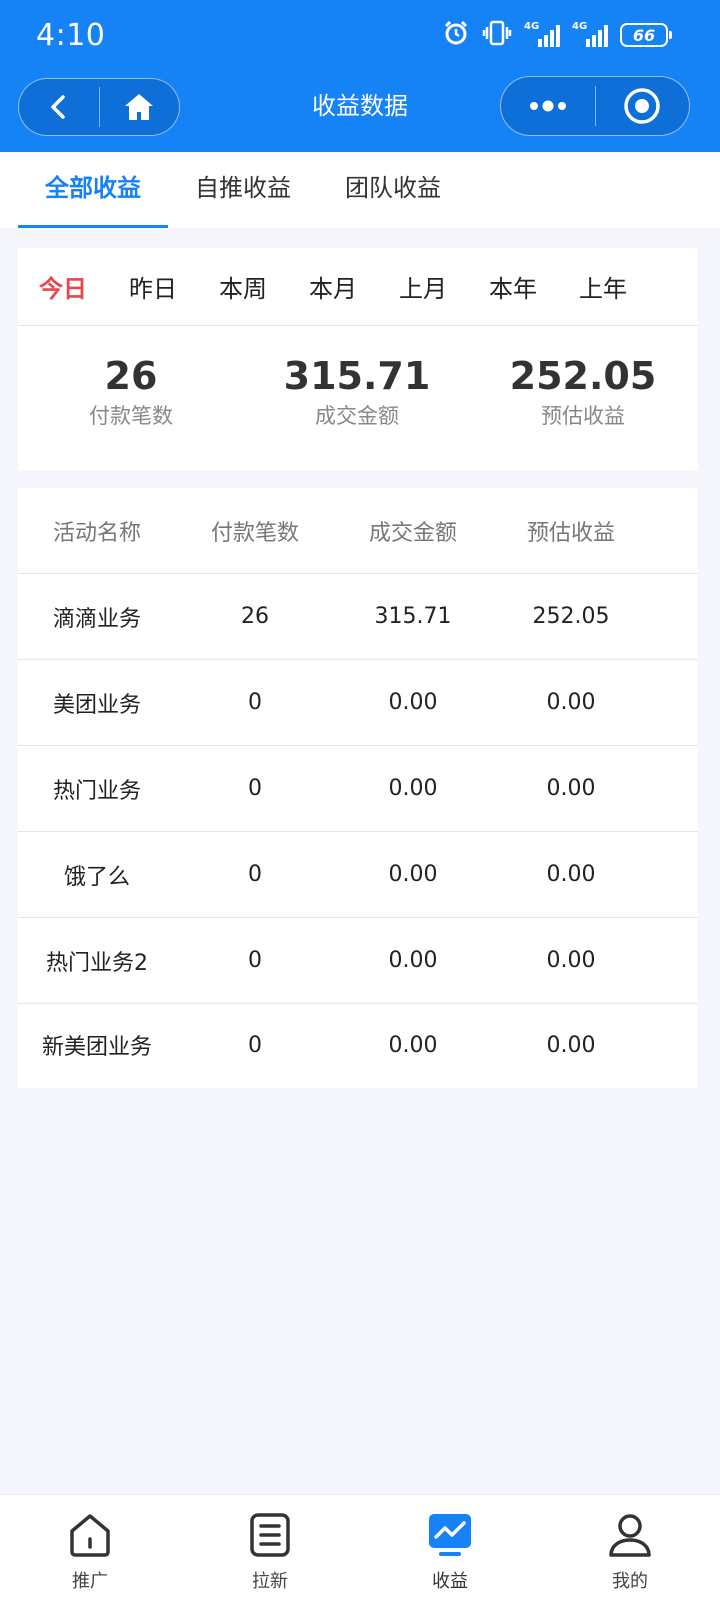  What do you see at coordinates (96, 877) in the screenshot?
I see `activity-name: 饿了么` at bounding box center [96, 877].